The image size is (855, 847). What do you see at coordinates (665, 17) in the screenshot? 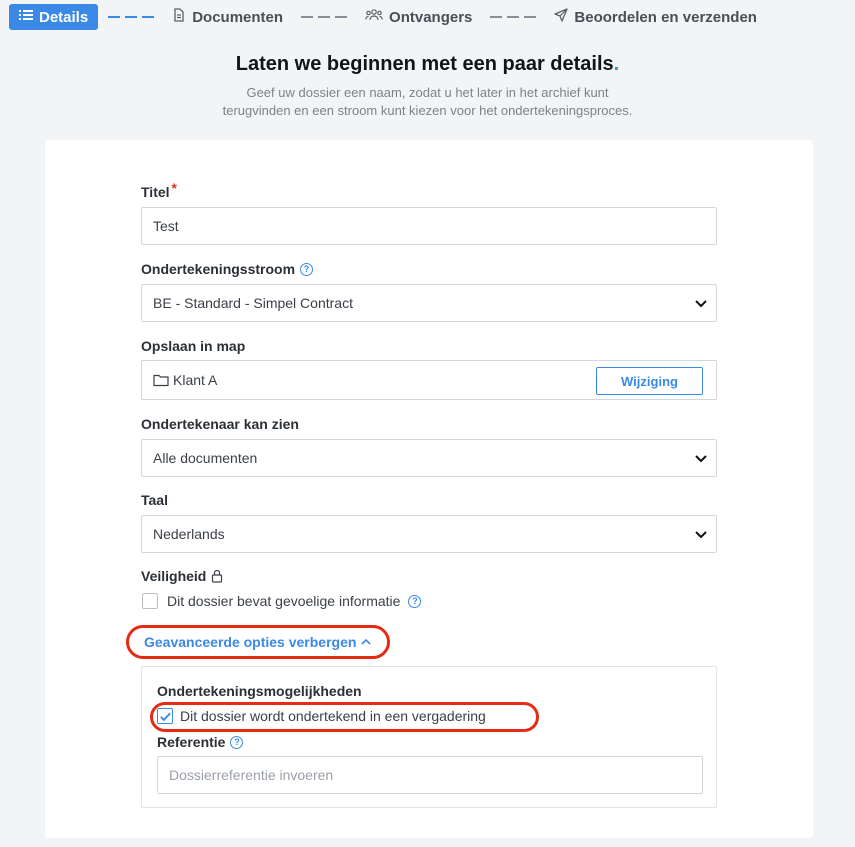
I see `step-beoordelen-label: Beoordelen en verzenden` at bounding box center [665, 17].